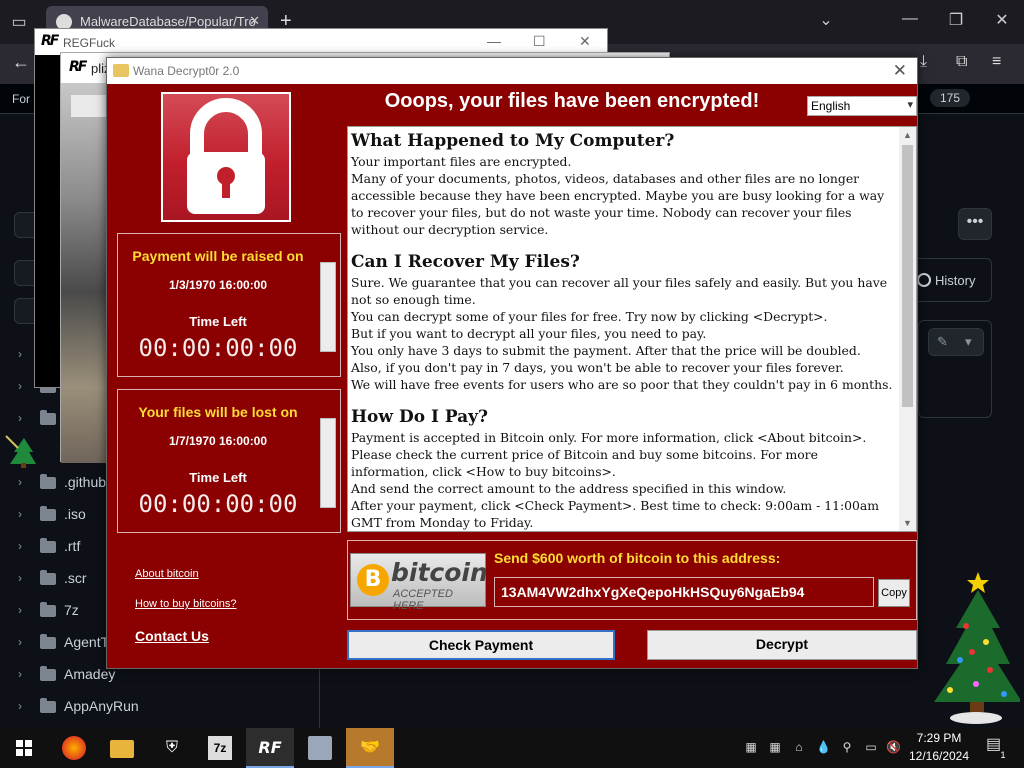 The height and width of the screenshot is (768, 1024). Describe the element at coordinates (961, 62) in the screenshot. I see `extensions-icon: ⧉` at that location.